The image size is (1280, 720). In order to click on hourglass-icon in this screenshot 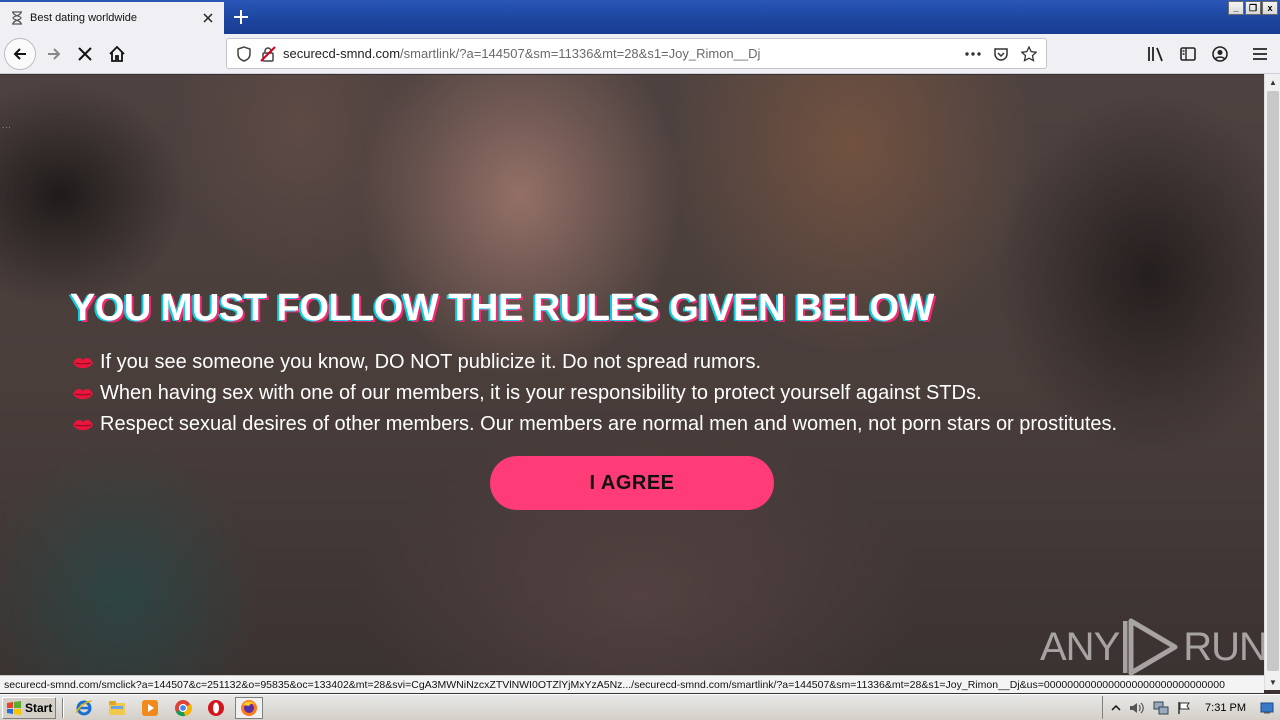, I will do `click(17, 18)`.